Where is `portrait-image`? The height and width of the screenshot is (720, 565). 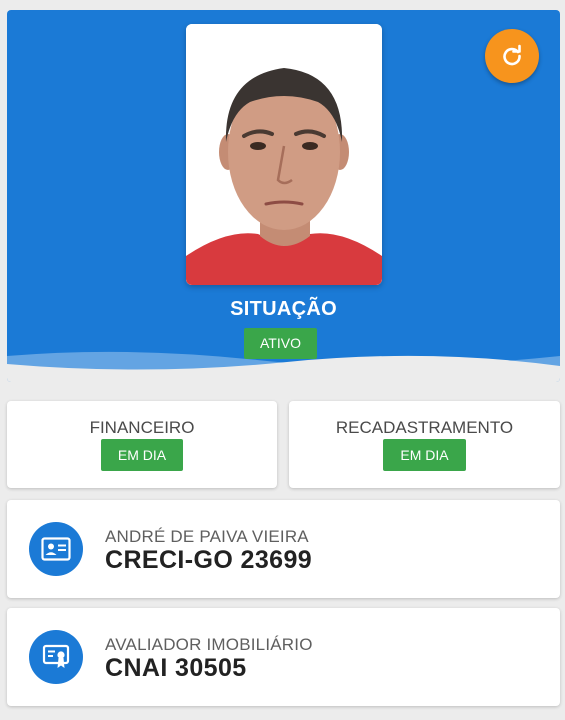
portrait-image is located at coordinates (284, 154).